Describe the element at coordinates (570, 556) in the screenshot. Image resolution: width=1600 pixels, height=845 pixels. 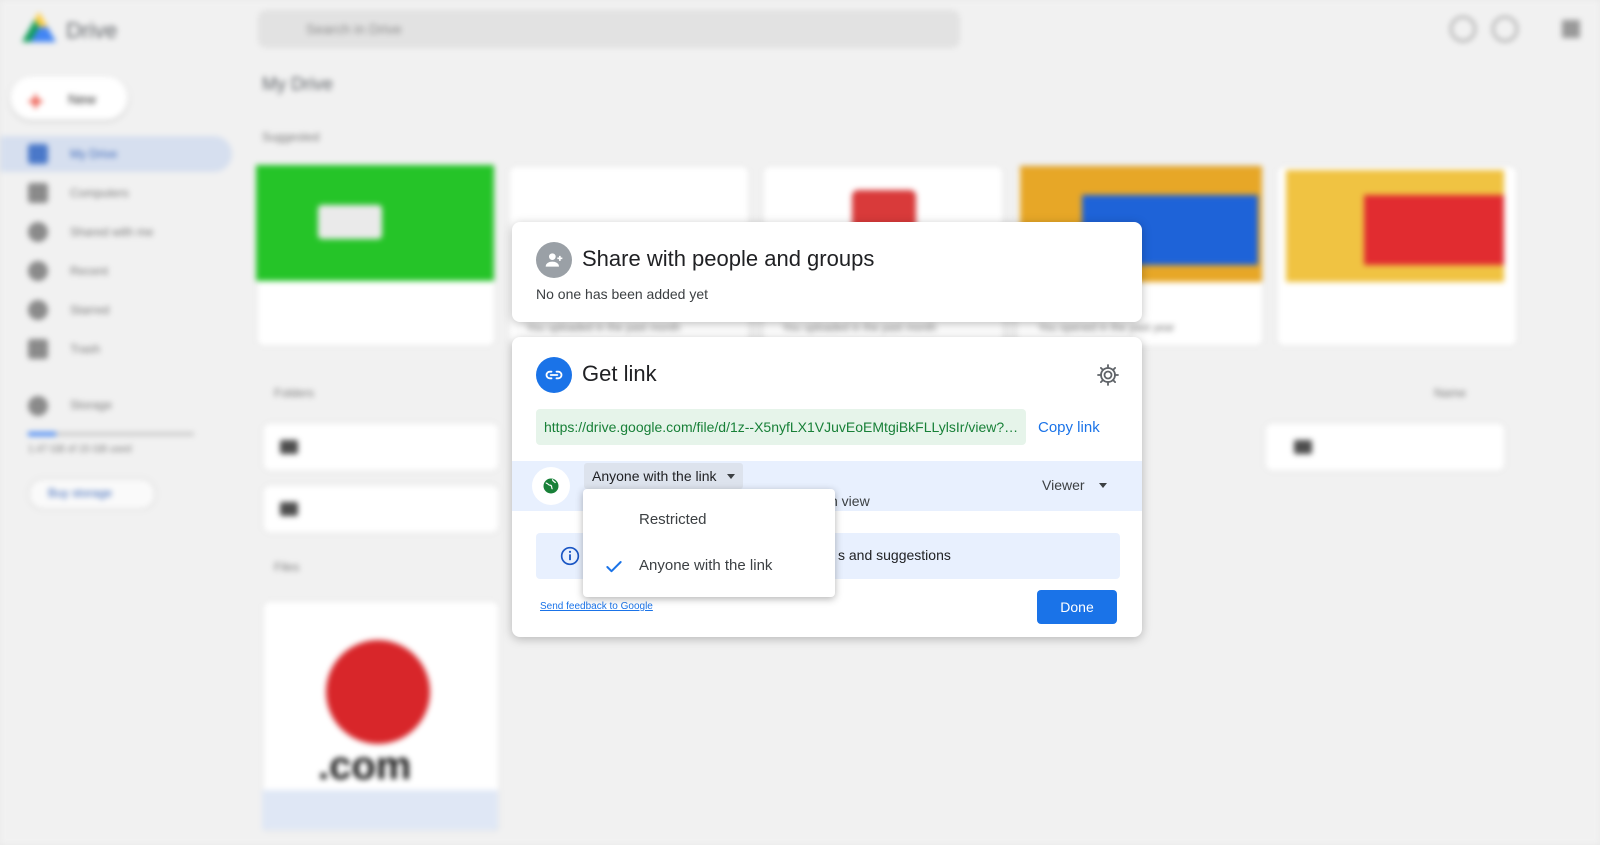
I see `info-icon` at that location.